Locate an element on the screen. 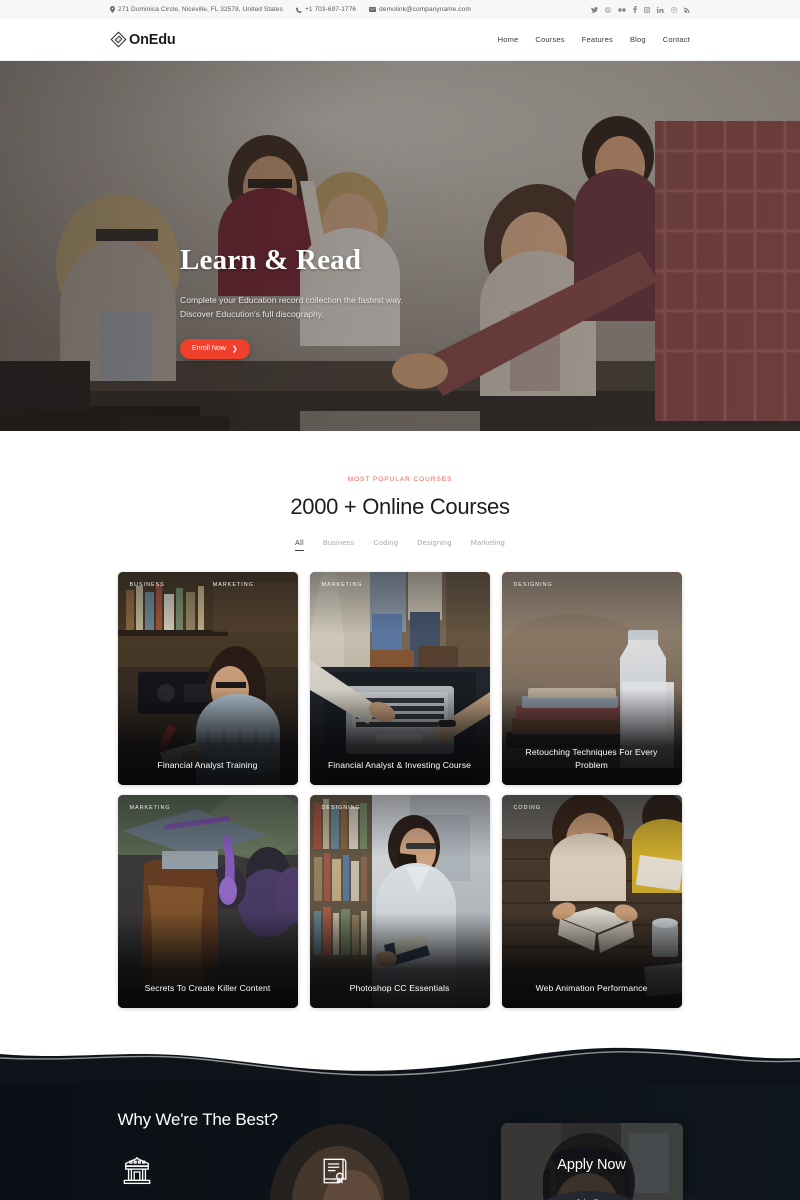 The image size is (800, 1200). bank-building-icon is located at coordinates (182, 1171).